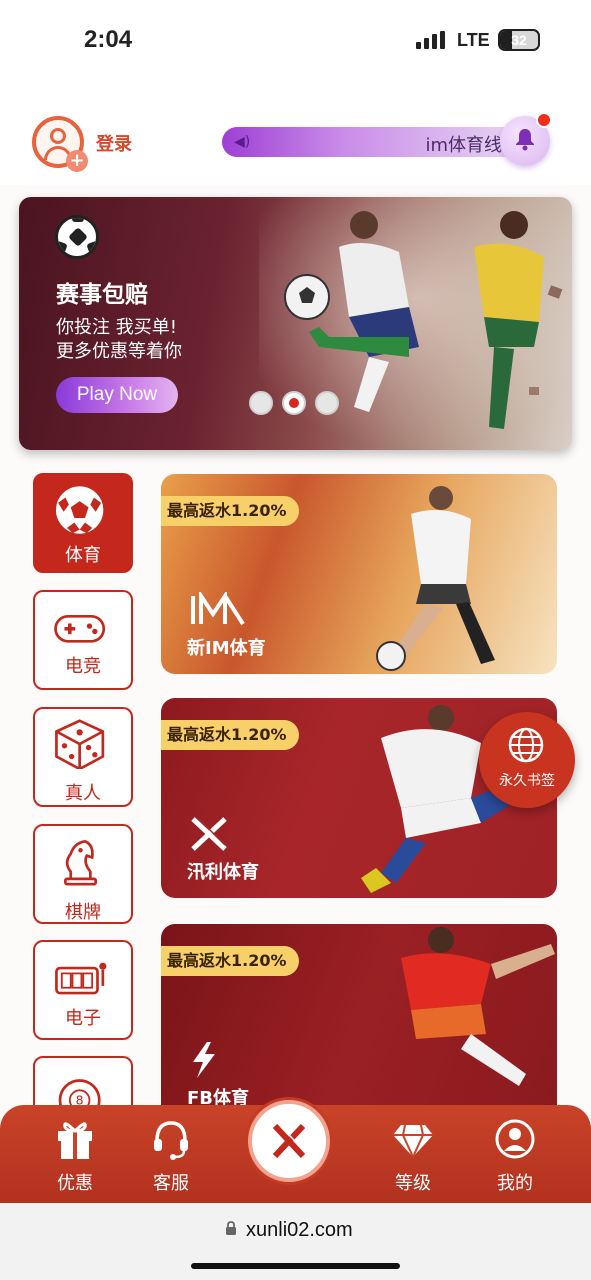  I want to click on banner-title: 赛事包赔, so click(102, 295).